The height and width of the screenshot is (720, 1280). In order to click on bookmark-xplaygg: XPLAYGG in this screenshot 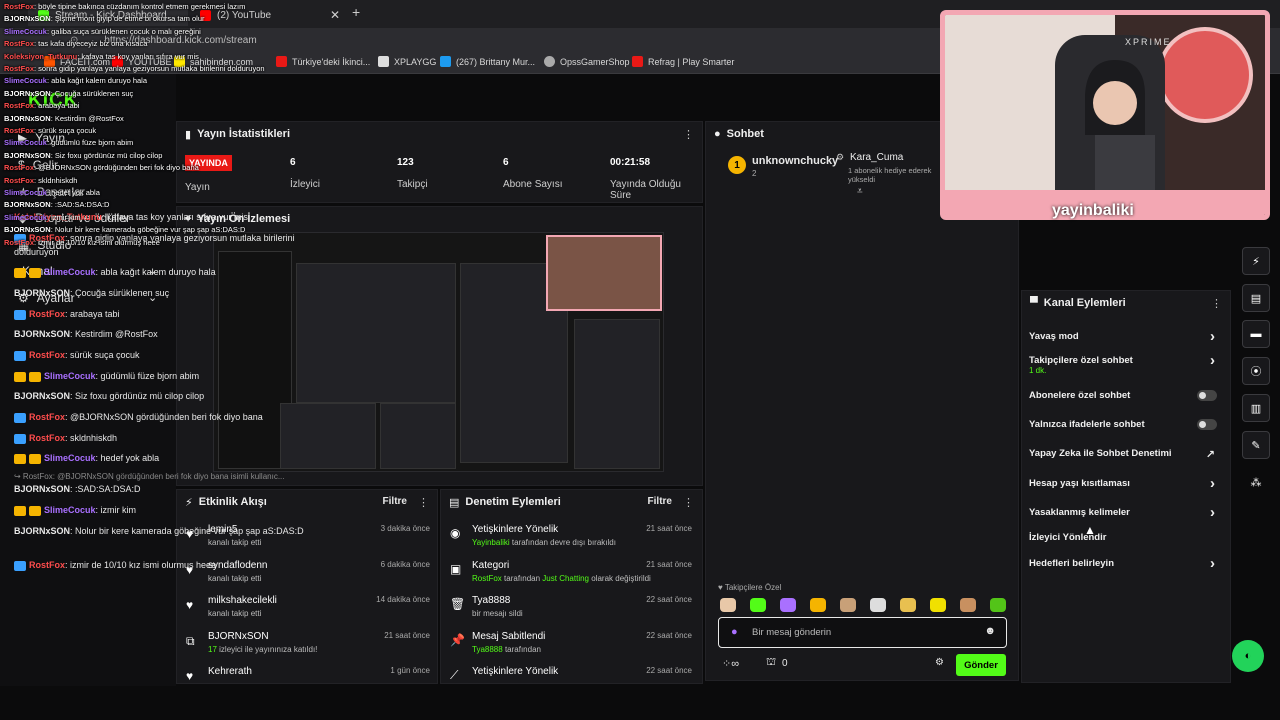, I will do `click(407, 61)`.